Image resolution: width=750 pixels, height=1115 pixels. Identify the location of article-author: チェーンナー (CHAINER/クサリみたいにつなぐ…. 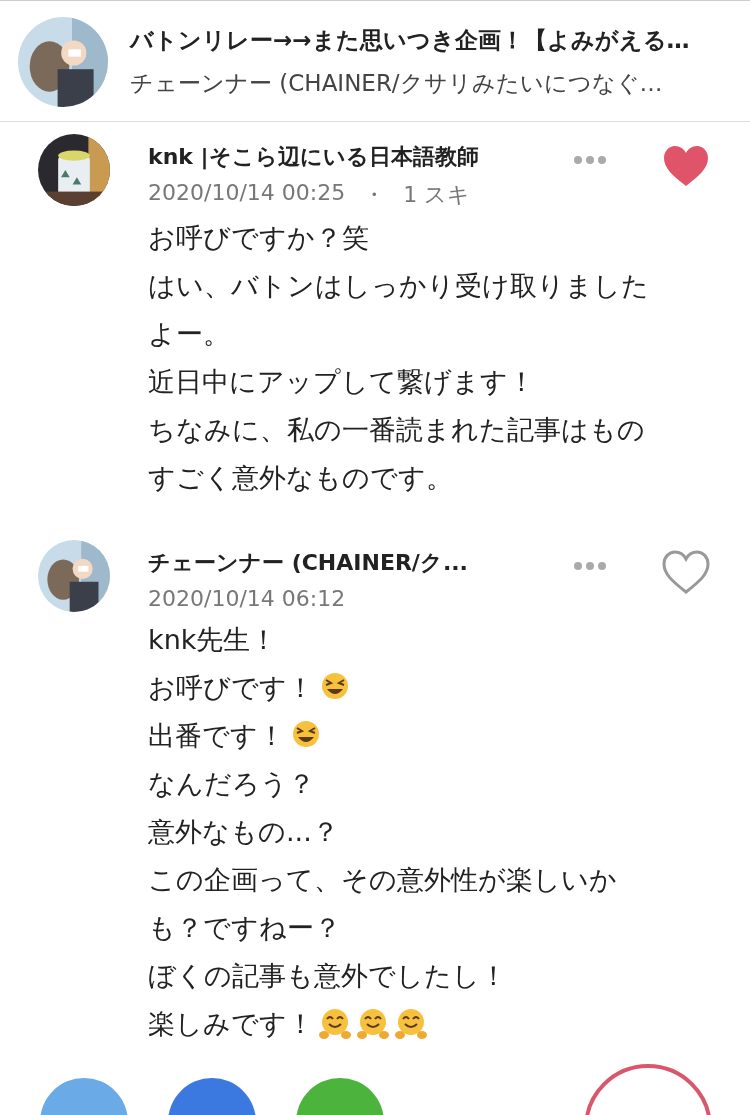
(397, 83).